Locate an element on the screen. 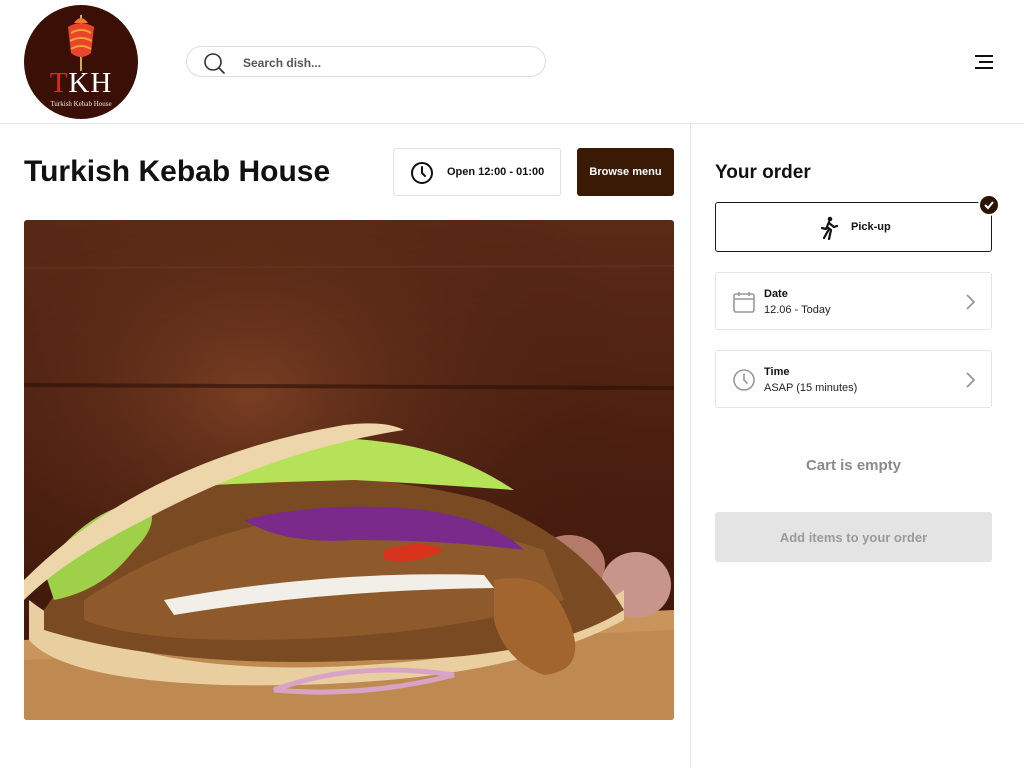 The width and height of the screenshot is (1024, 768). walking-person-icon is located at coordinates (829, 228).